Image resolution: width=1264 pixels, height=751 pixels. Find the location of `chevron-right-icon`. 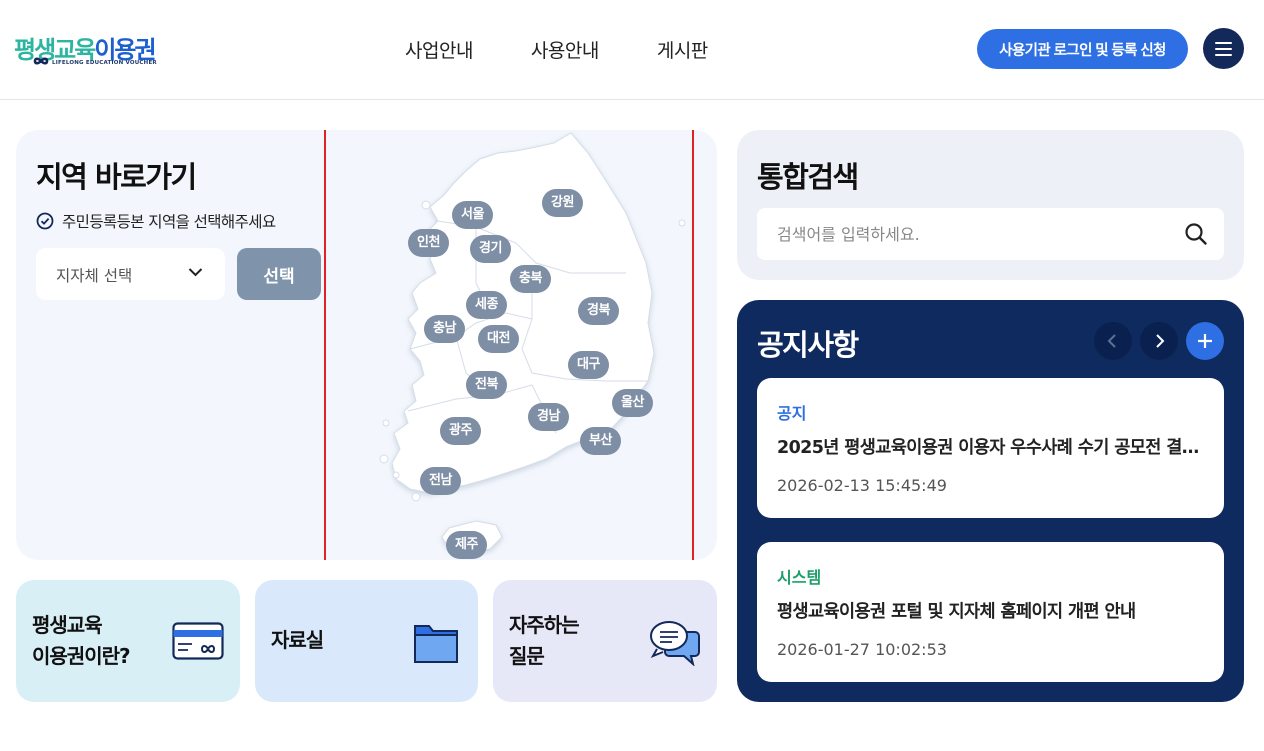

chevron-right-icon is located at coordinates (1160, 341).